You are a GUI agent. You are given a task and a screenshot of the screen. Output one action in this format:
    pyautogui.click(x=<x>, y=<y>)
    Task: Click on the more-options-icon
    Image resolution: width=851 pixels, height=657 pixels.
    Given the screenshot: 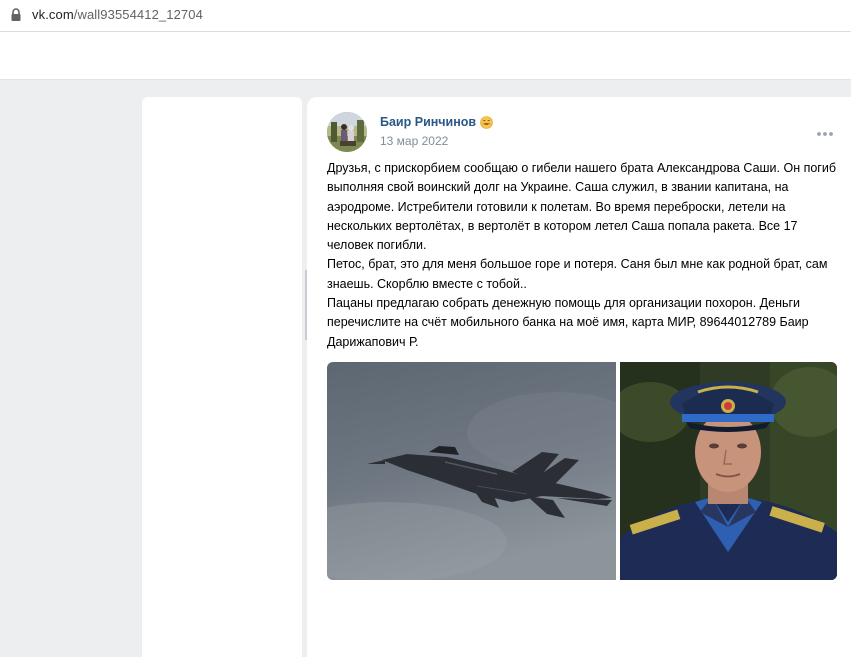 What is the action you would take?
    pyautogui.click(x=825, y=134)
    